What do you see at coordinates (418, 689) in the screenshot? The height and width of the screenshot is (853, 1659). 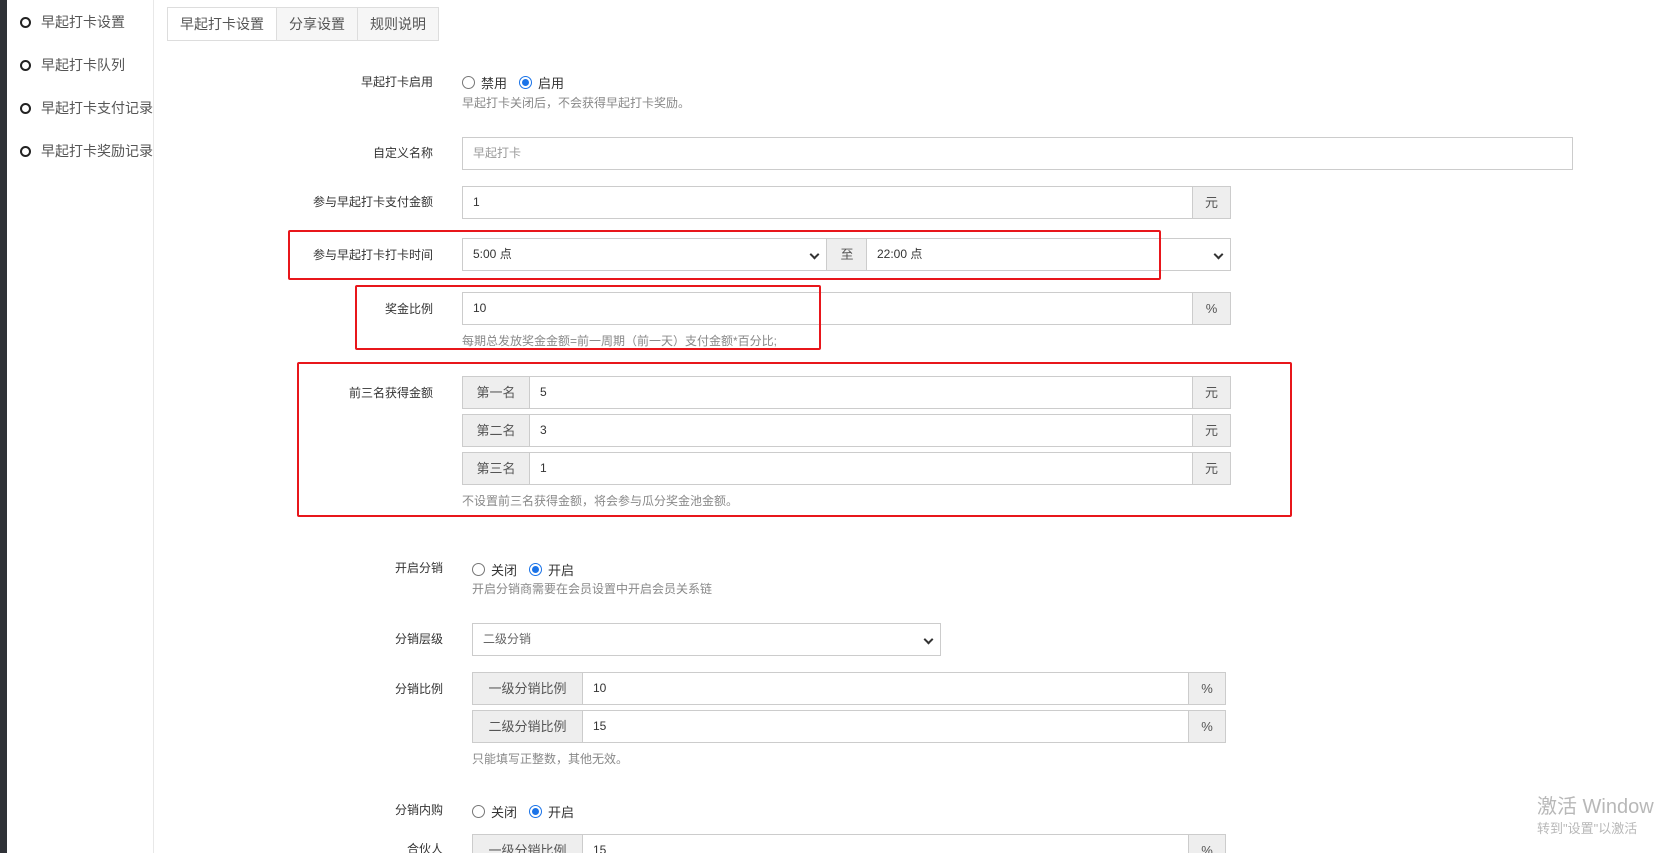 I see `distribution-ratio-label: 分销比例` at bounding box center [418, 689].